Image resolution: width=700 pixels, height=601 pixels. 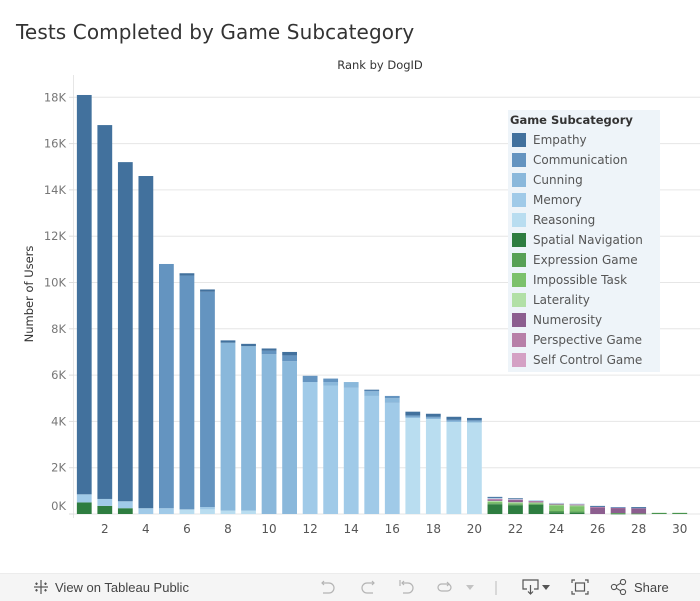 What do you see at coordinates (407, 587) in the screenshot?
I see `revert-button` at bounding box center [407, 587].